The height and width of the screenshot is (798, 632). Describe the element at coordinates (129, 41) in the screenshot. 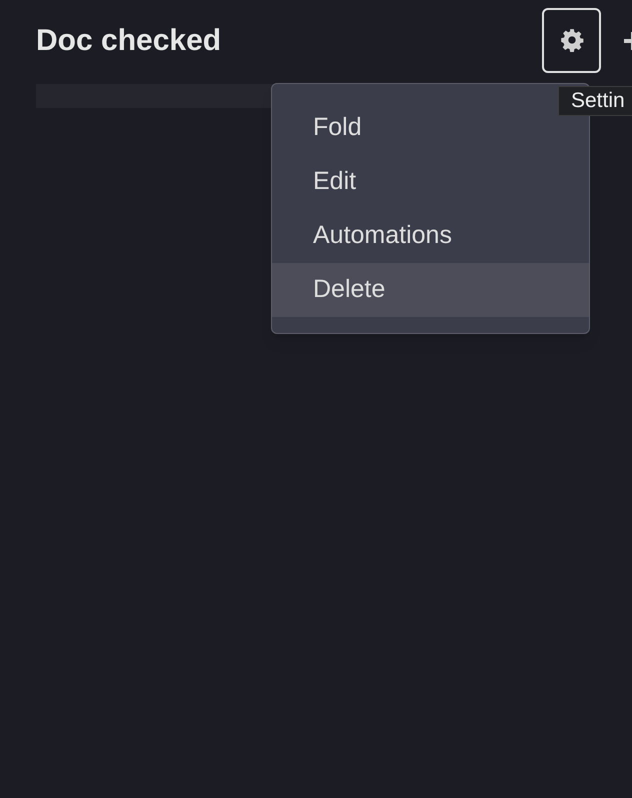

I see `page-title: Doc checked` at that location.